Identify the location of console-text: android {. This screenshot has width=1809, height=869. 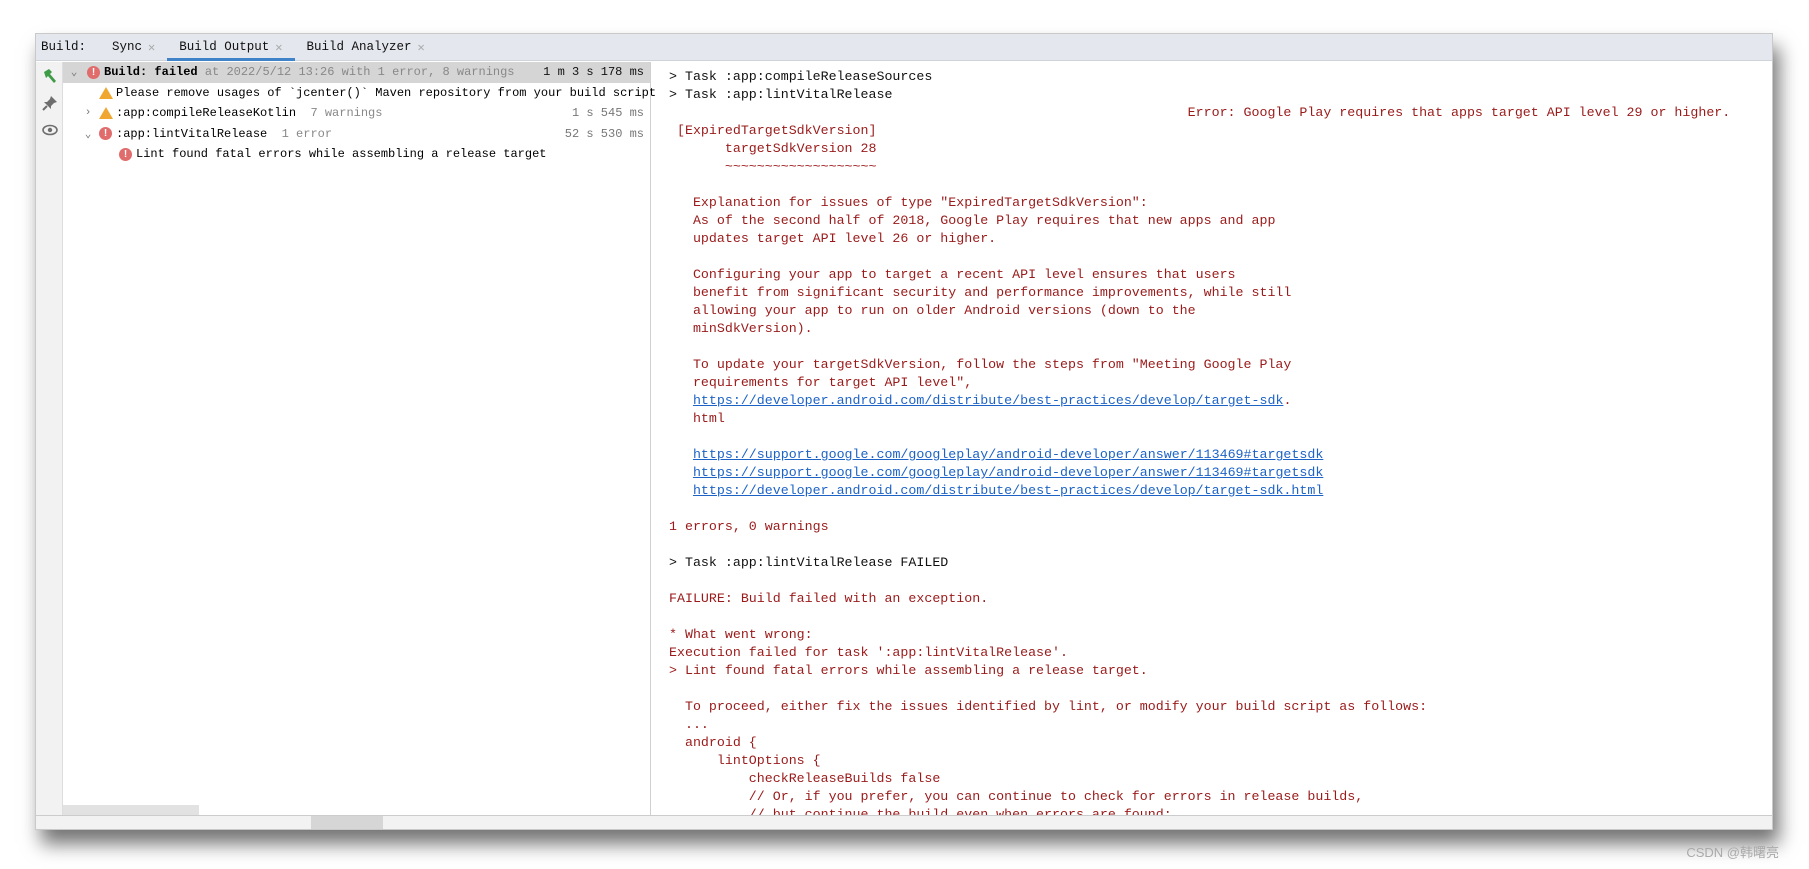
(713, 742).